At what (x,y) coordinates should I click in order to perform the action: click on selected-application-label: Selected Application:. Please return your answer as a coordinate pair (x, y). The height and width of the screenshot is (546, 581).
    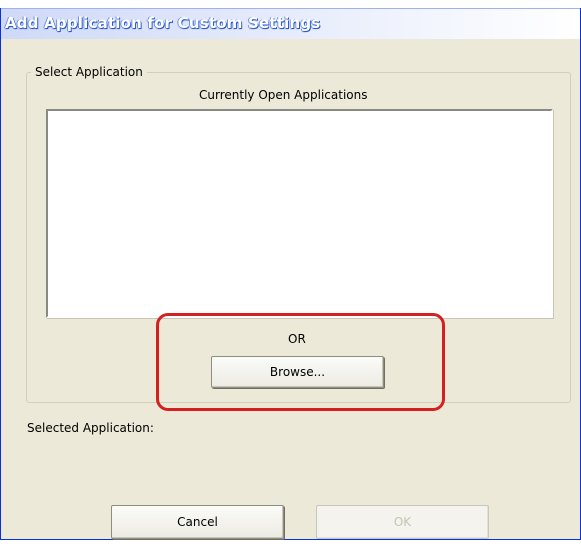
    Looking at the image, I should click on (90, 428).